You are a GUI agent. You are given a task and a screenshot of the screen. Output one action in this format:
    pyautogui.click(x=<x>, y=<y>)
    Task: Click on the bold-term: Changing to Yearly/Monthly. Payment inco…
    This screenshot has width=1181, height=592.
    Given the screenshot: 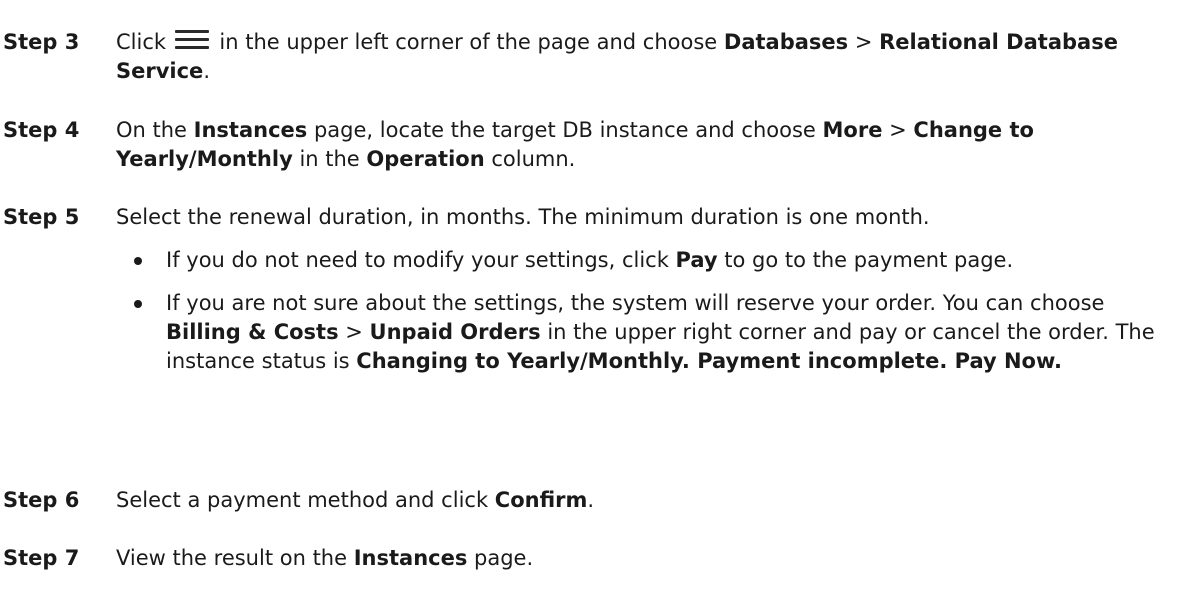 What is the action you would take?
    pyautogui.click(x=709, y=361)
    